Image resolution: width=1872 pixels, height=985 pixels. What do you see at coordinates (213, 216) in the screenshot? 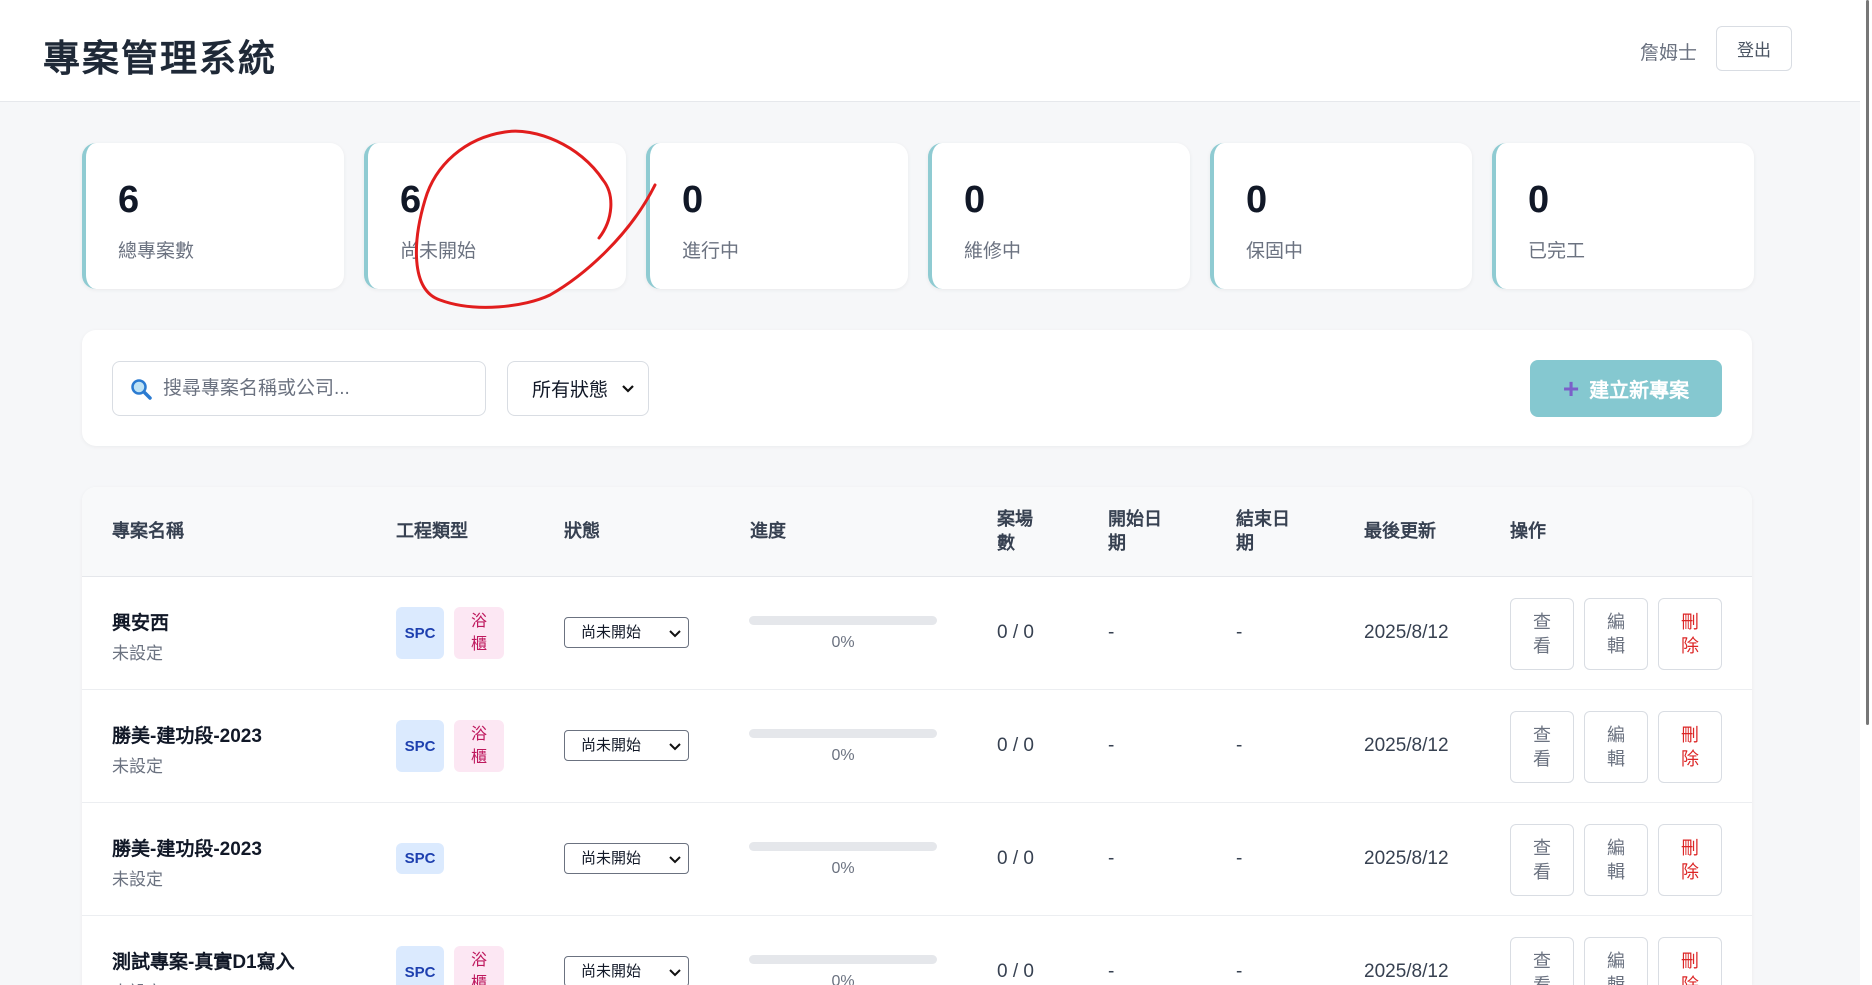
I see `stat-card-total: 6 總專案數` at bounding box center [213, 216].